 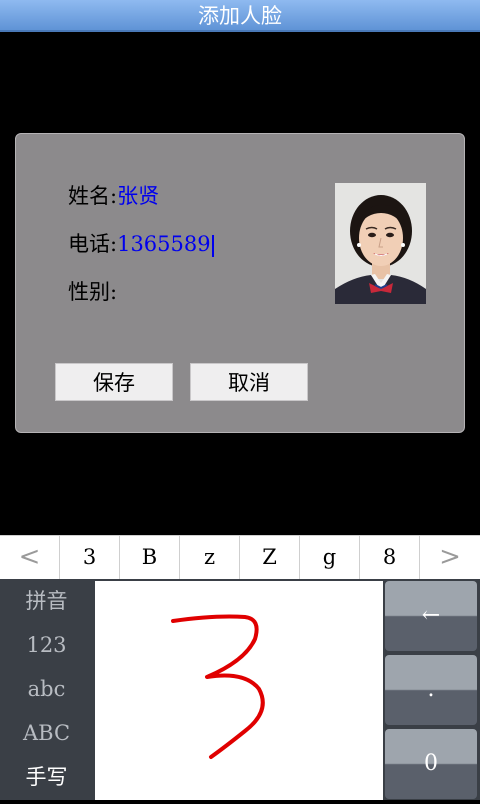 I want to click on input-mode-list: 拼音 123 abc ABC 手写, so click(x=46, y=689).